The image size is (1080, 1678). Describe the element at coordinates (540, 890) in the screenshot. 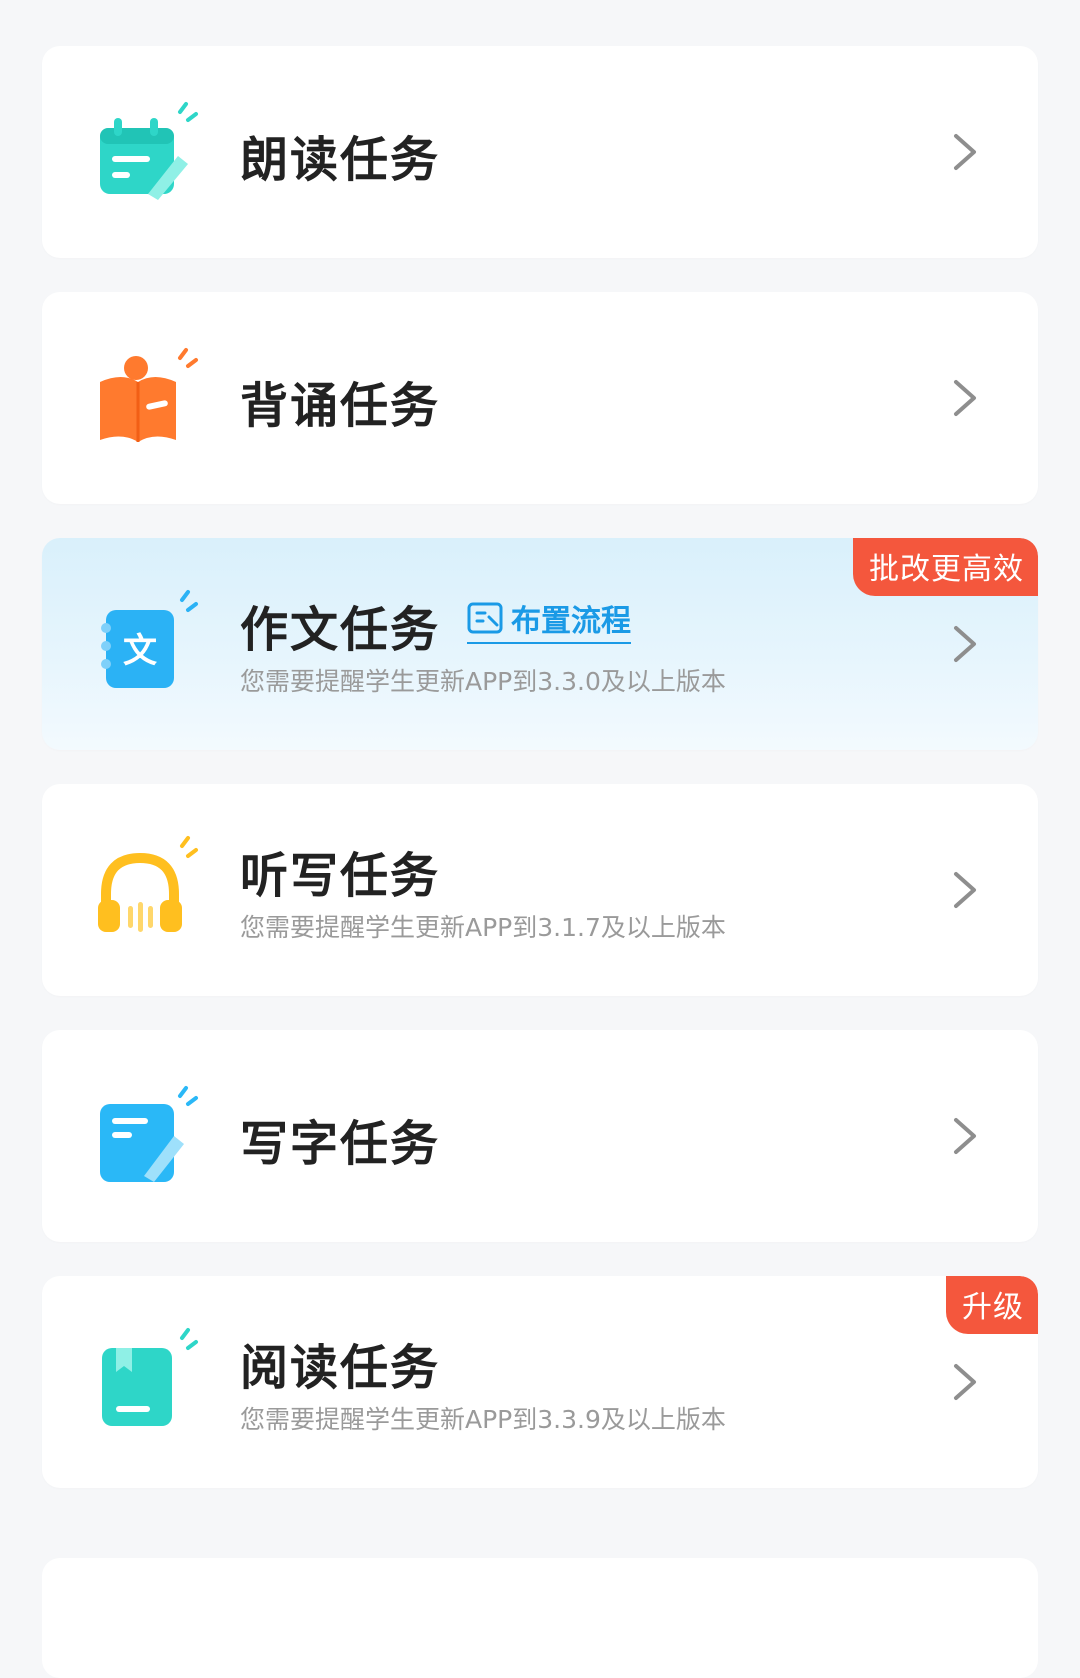

I see `task-card-dictation: 听写任务 您需要提醒学生更新APP到3.1.7及以上版本` at that location.